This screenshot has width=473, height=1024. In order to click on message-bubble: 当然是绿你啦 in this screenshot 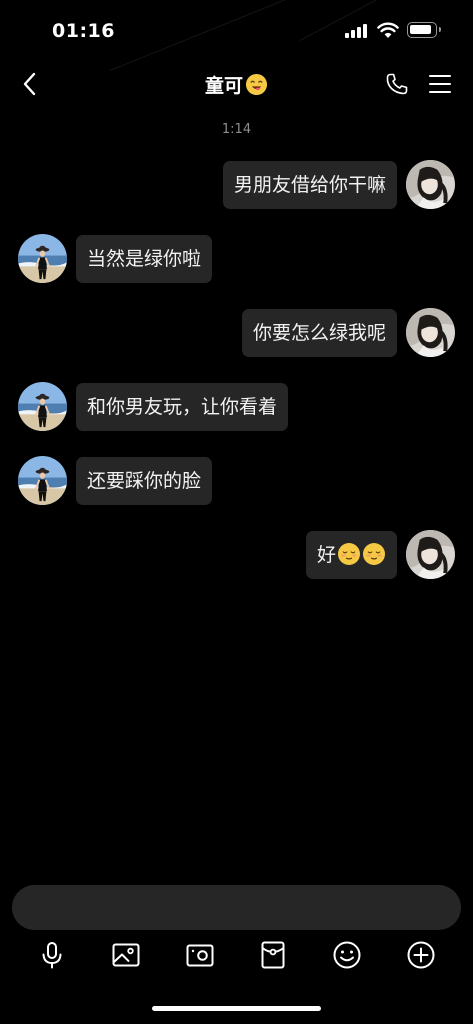, I will do `click(144, 259)`.